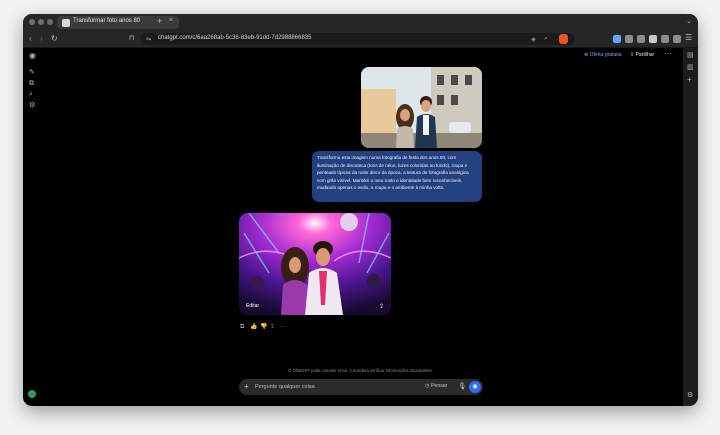  I want to click on uploaded-photo, so click(421, 107).